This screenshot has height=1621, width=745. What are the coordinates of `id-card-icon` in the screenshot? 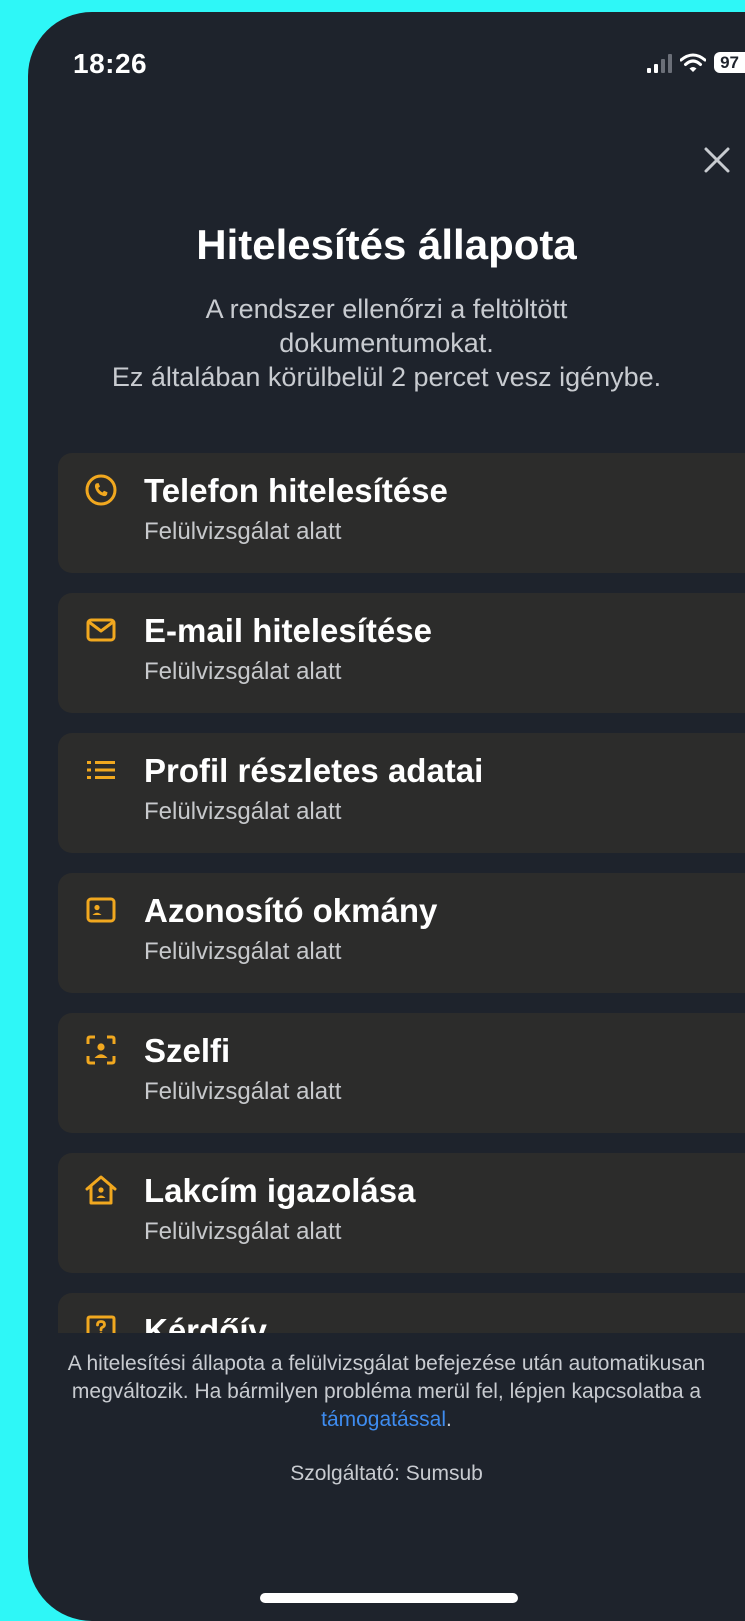 It's located at (101, 910).